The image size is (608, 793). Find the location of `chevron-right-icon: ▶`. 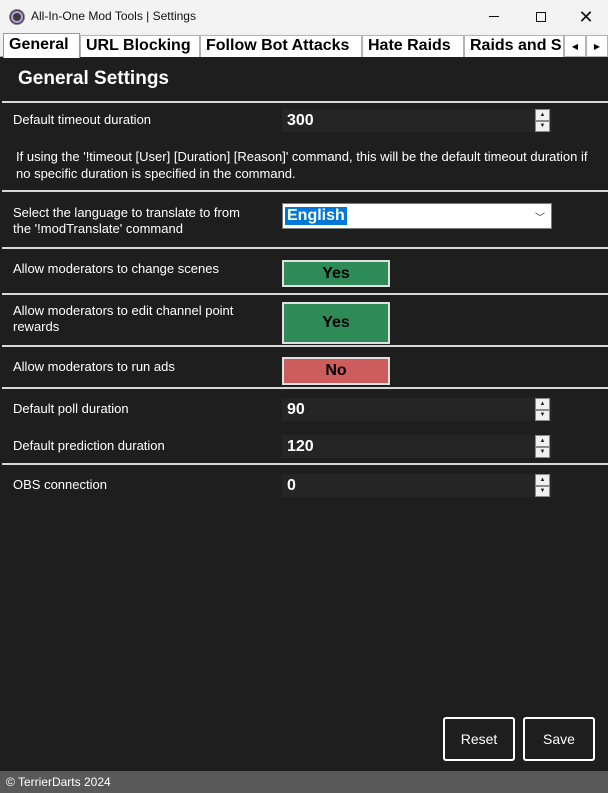

chevron-right-icon: ▶ is located at coordinates (597, 46).